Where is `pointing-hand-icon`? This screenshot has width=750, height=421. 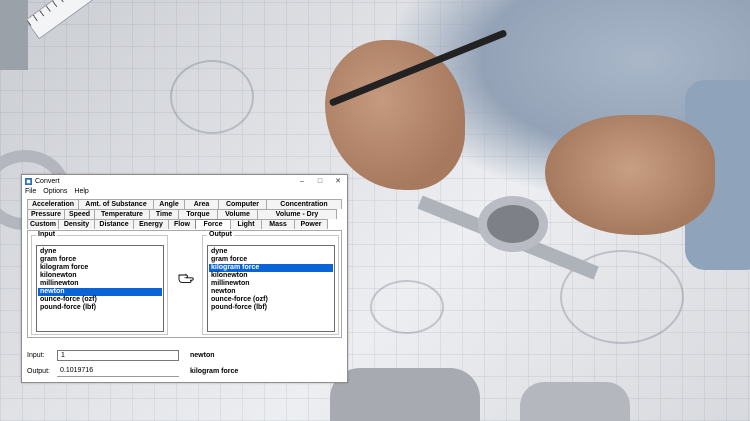
pointing-hand-icon is located at coordinates (186, 278).